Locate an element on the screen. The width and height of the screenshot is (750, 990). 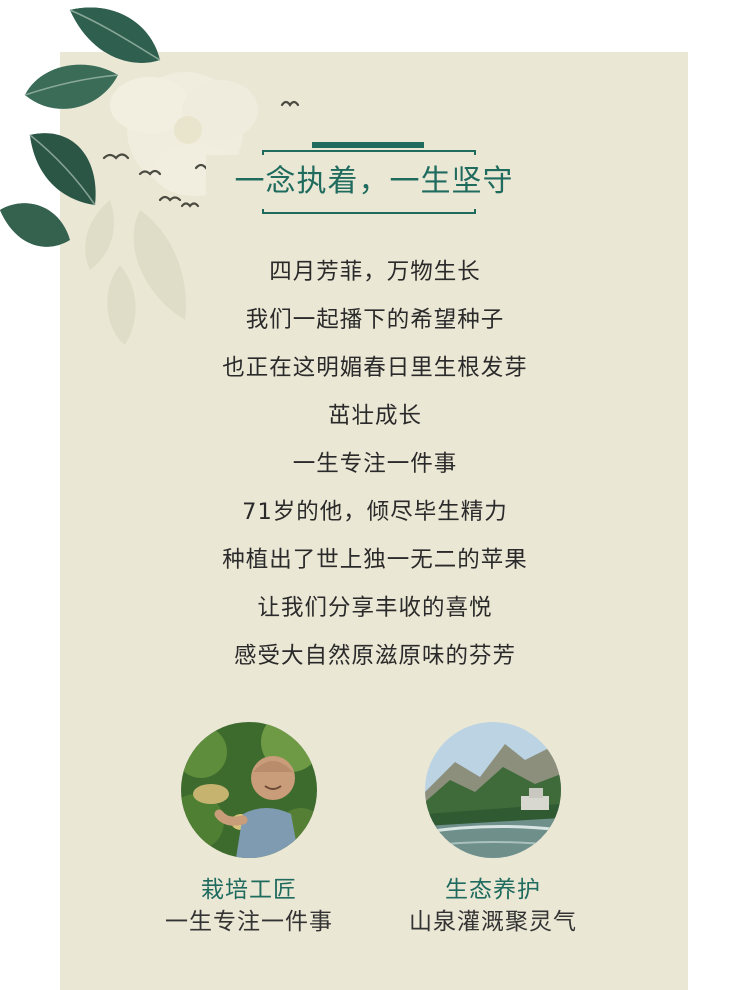
poem-line: 四月芳菲，万物生长 is located at coordinates (375, 272).